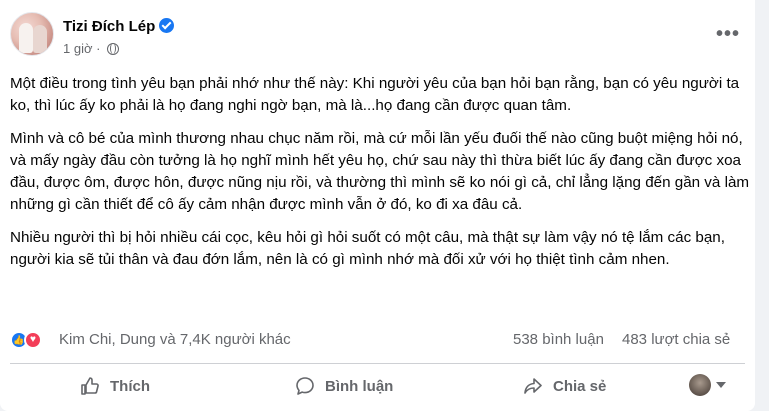 The image size is (769, 411). Describe the element at coordinates (377, 363) in the screenshot. I see `divider` at that location.